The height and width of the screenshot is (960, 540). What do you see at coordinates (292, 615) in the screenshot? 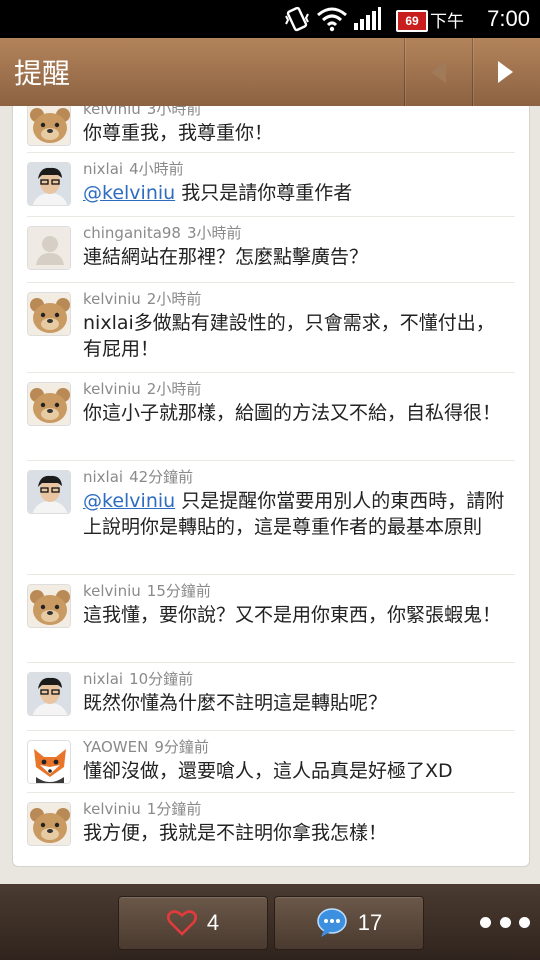
I see `comment-body: 這我懂，要你說？又不是用你東西，你緊張蝦鬼！` at bounding box center [292, 615].